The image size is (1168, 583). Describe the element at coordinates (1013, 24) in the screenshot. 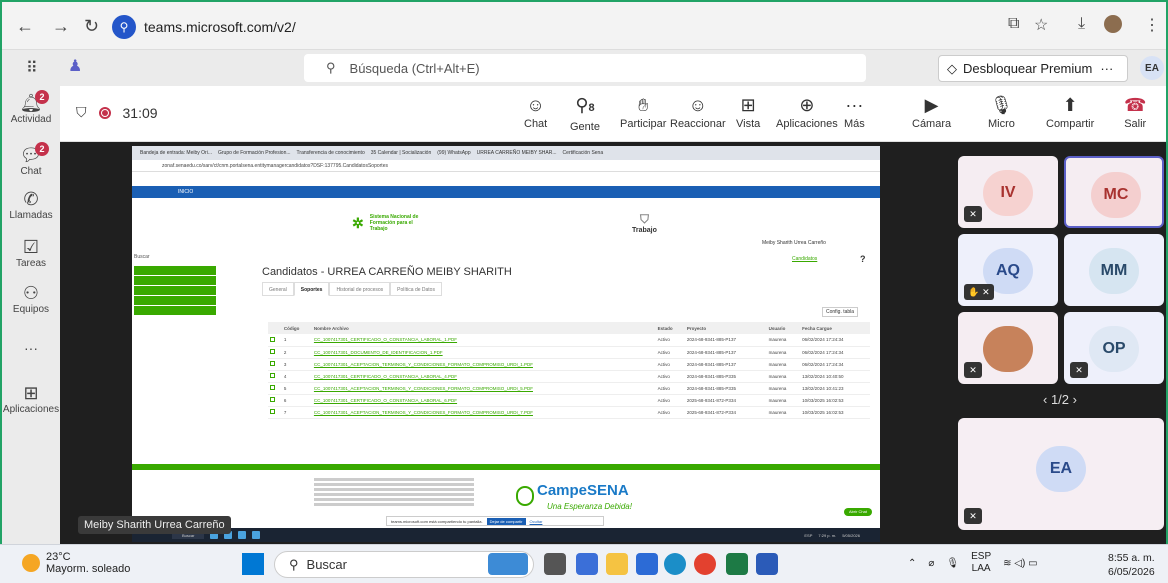

I see `install-app-icon: ⧉` at that location.